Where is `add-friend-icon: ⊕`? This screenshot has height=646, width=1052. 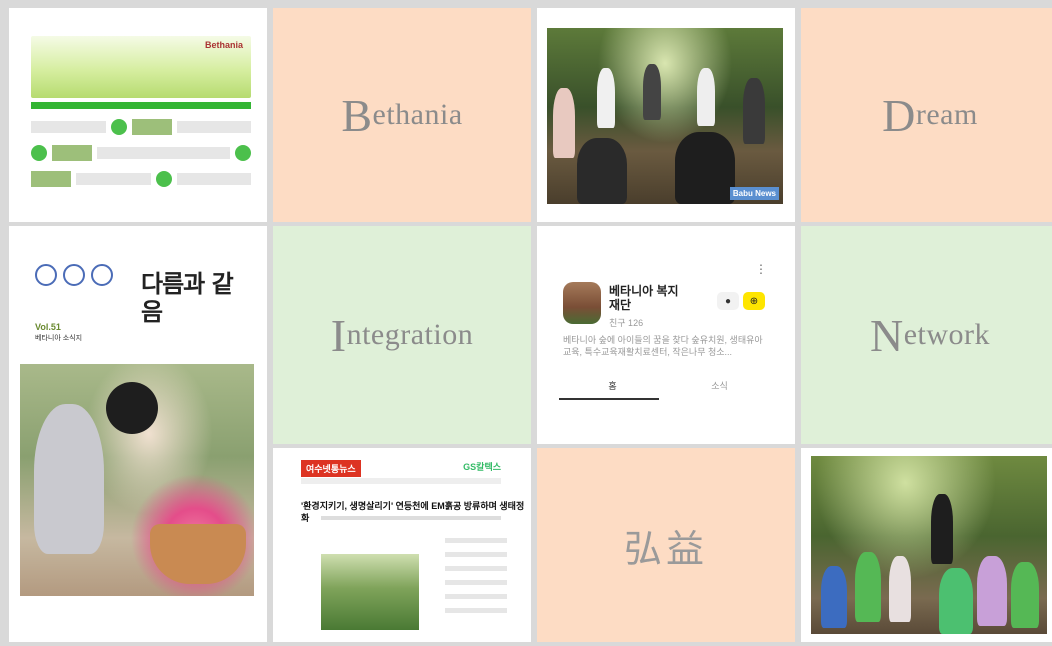 add-friend-icon: ⊕ is located at coordinates (754, 301).